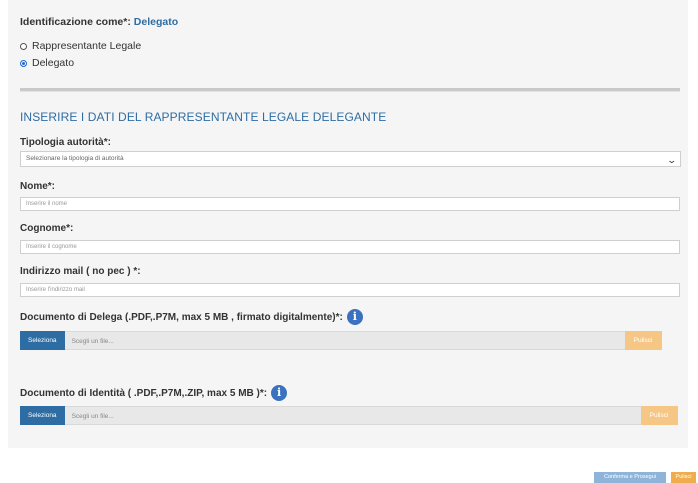  I want to click on email-label: Indirizzo mail ( no pec ) *:, so click(80, 271).